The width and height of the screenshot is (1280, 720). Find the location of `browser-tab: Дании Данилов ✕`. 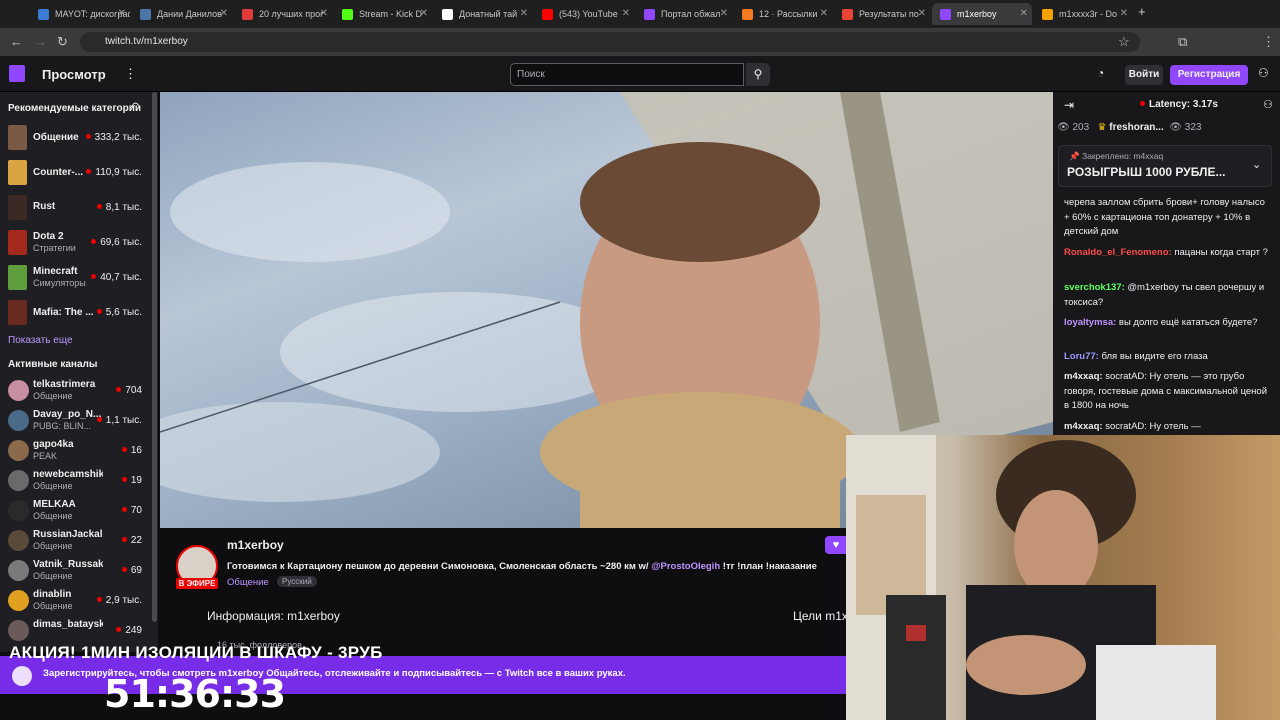

browser-tab: Дании Данилов ✕ is located at coordinates (182, 14).